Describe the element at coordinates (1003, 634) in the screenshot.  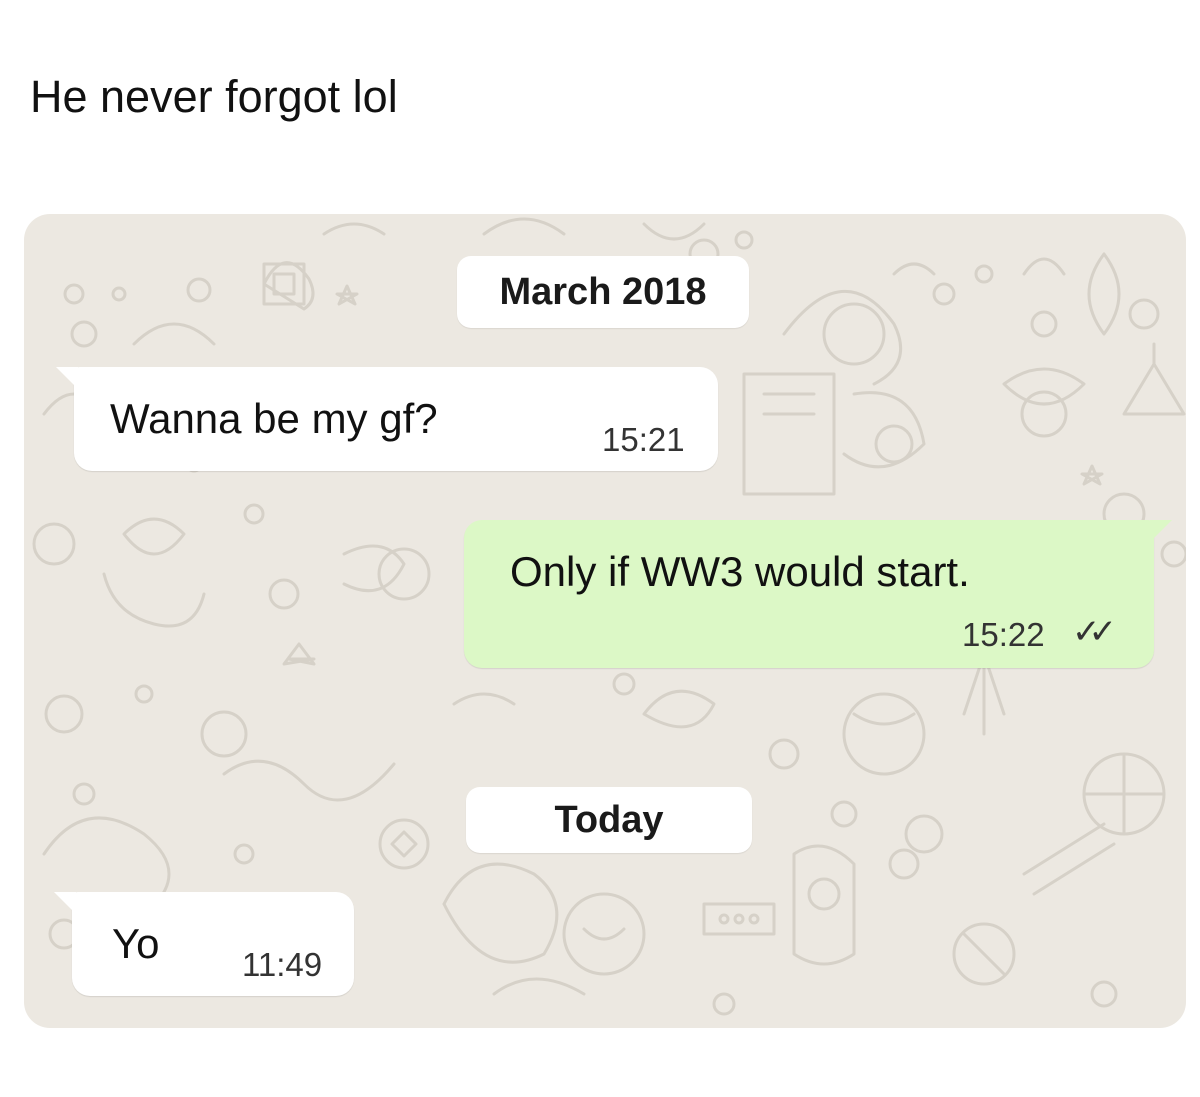
I see `message-time: 15:22` at that location.